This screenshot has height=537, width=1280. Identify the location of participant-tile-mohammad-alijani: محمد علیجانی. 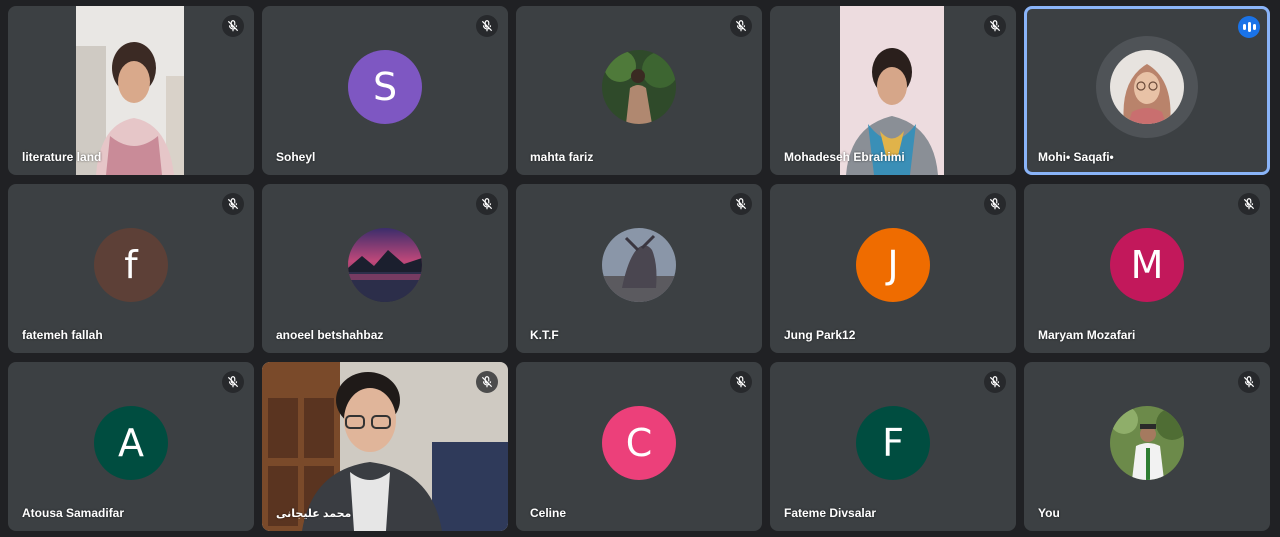
(385, 446).